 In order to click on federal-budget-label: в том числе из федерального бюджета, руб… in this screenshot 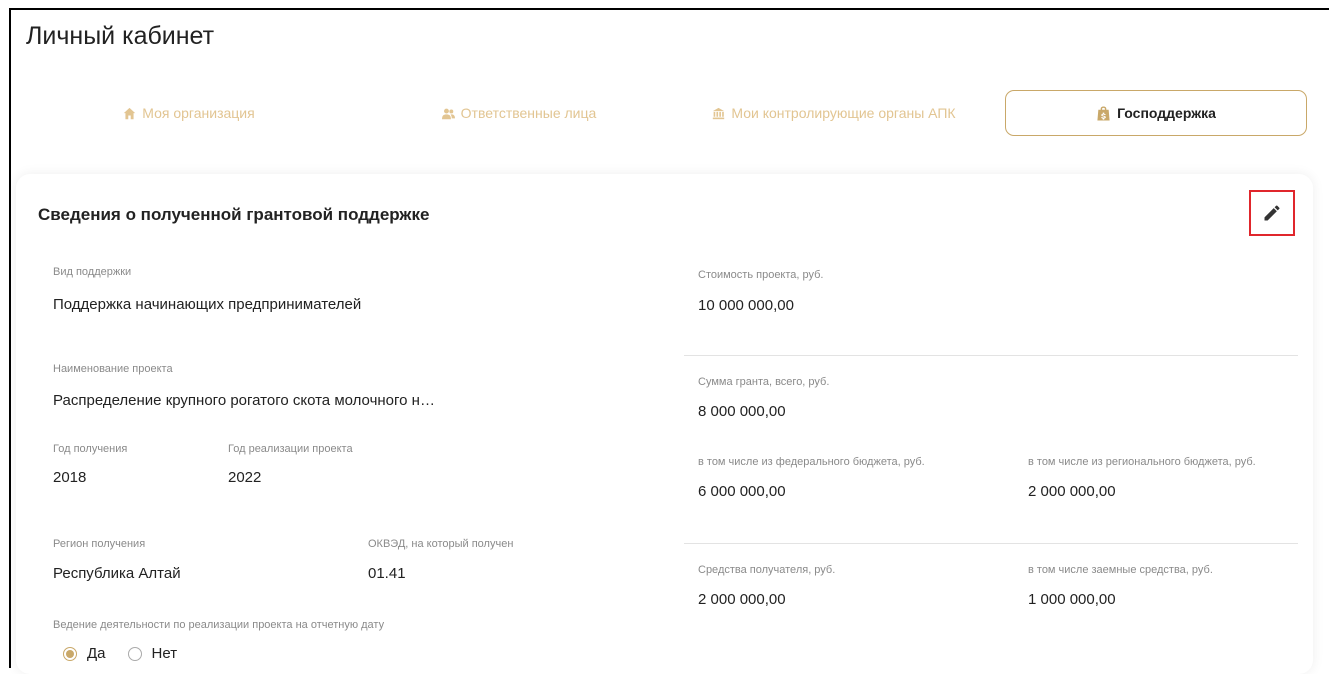, I will do `click(811, 462)`.